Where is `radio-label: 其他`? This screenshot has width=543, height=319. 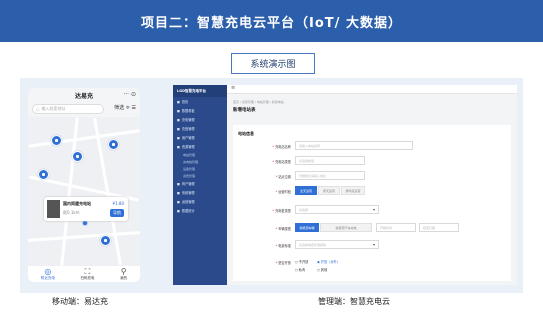
radio-label: 其他 is located at coordinates (324, 270).